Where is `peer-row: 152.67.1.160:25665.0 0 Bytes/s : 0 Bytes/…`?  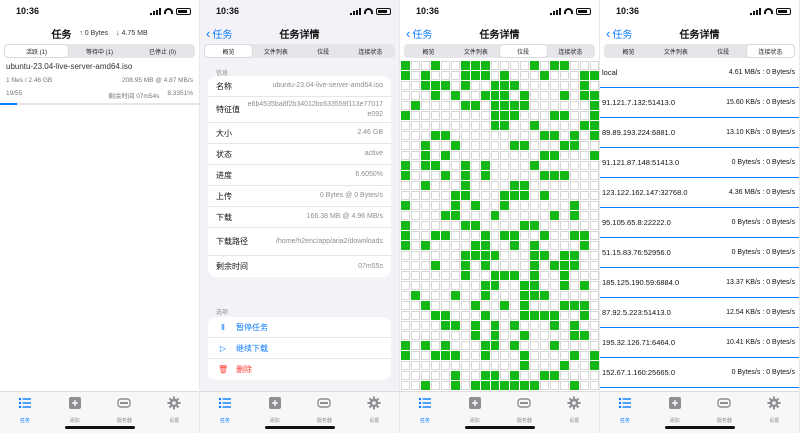
peer-row: 152.67.1.160:25665.0 0 Bytes/s : 0 Bytes/… is located at coordinates (699, 373).